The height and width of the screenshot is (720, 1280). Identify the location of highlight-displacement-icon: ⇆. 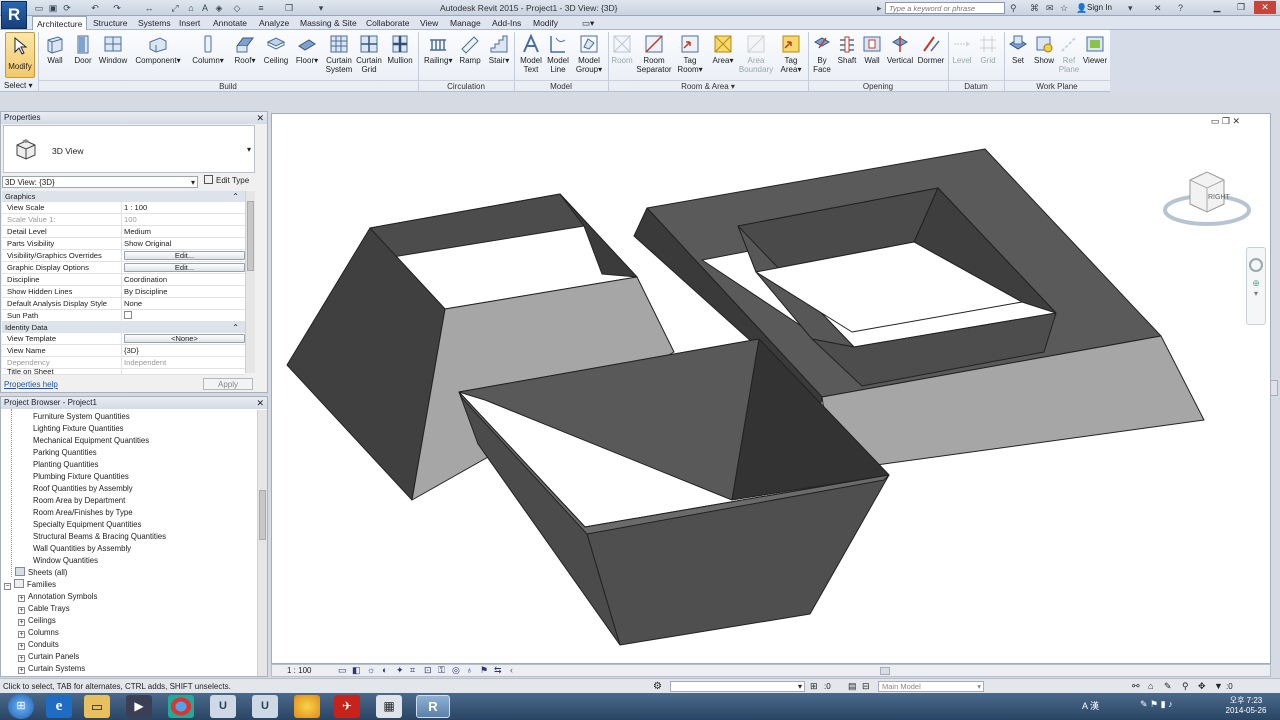
(498, 670).